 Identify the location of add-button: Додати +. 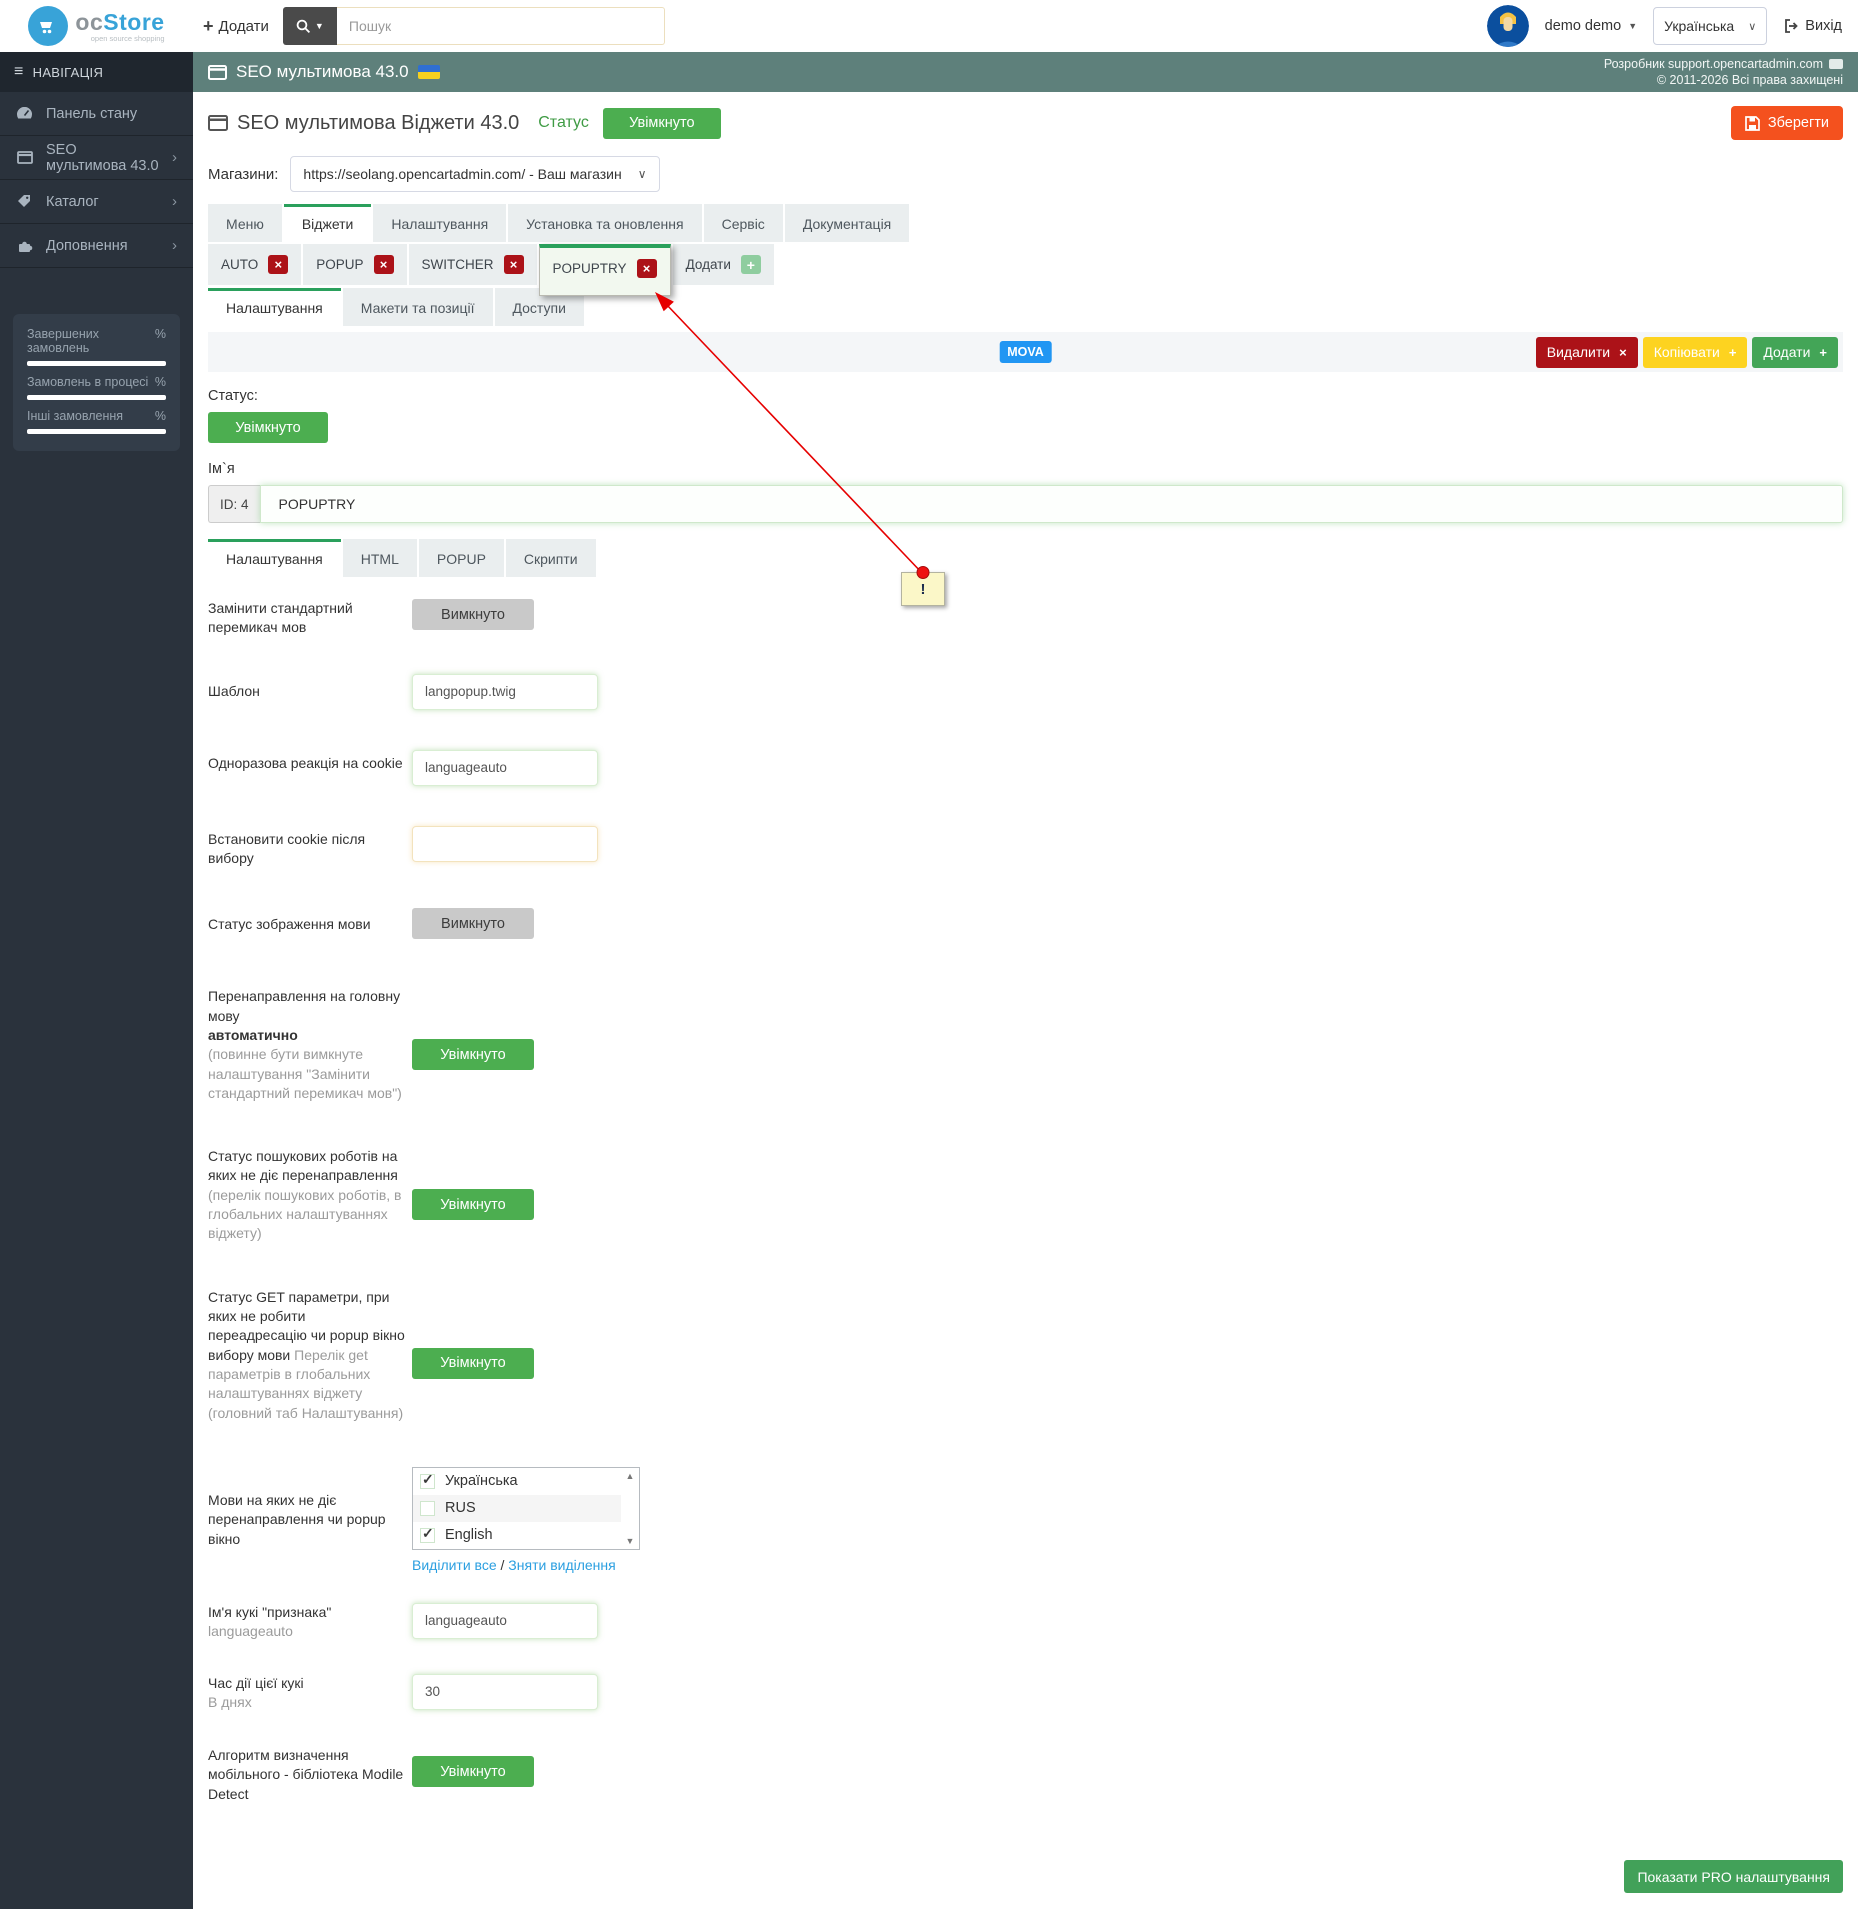
(1795, 352).